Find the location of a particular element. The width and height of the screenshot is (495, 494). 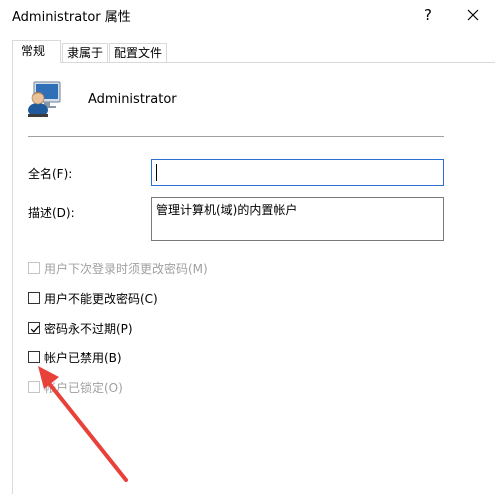

help-icon: ? is located at coordinates (428, 15).